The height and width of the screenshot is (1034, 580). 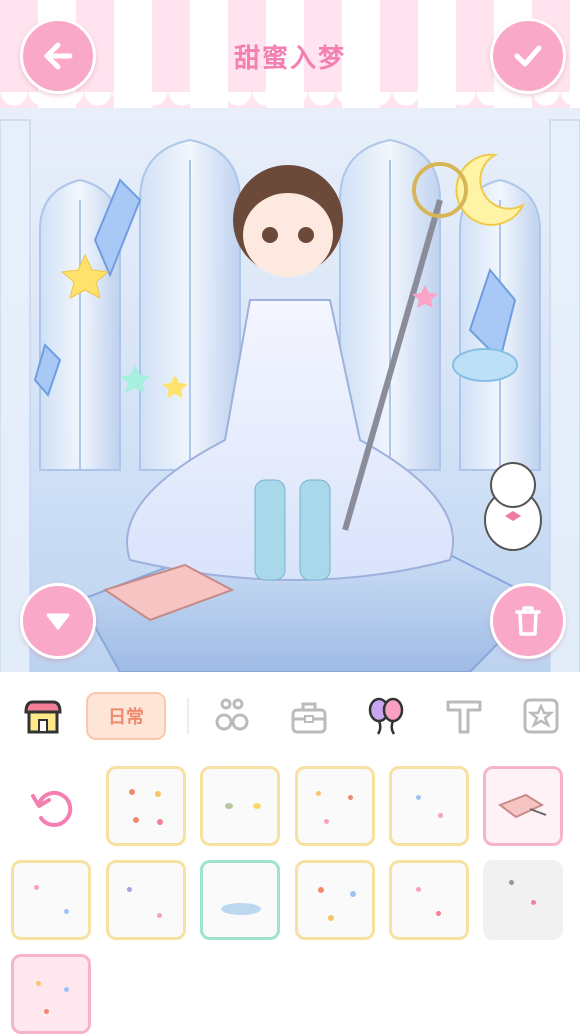 I want to click on collapse-button, so click(x=58, y=621).